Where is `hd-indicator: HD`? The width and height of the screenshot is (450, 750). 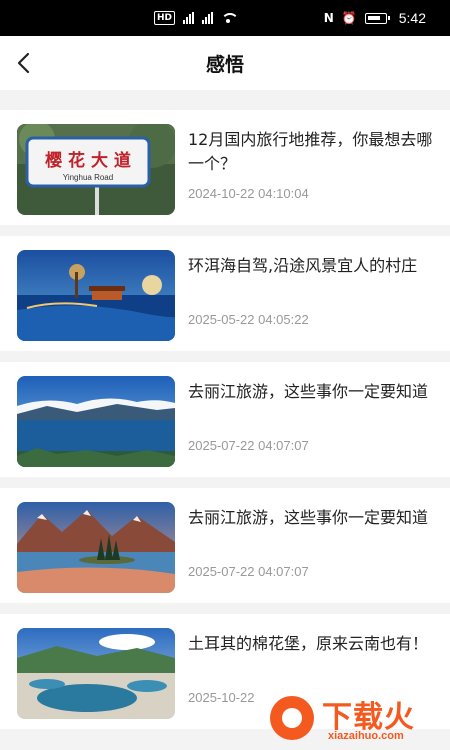
hd-indicator: HD is located at coordinates (165, 18).